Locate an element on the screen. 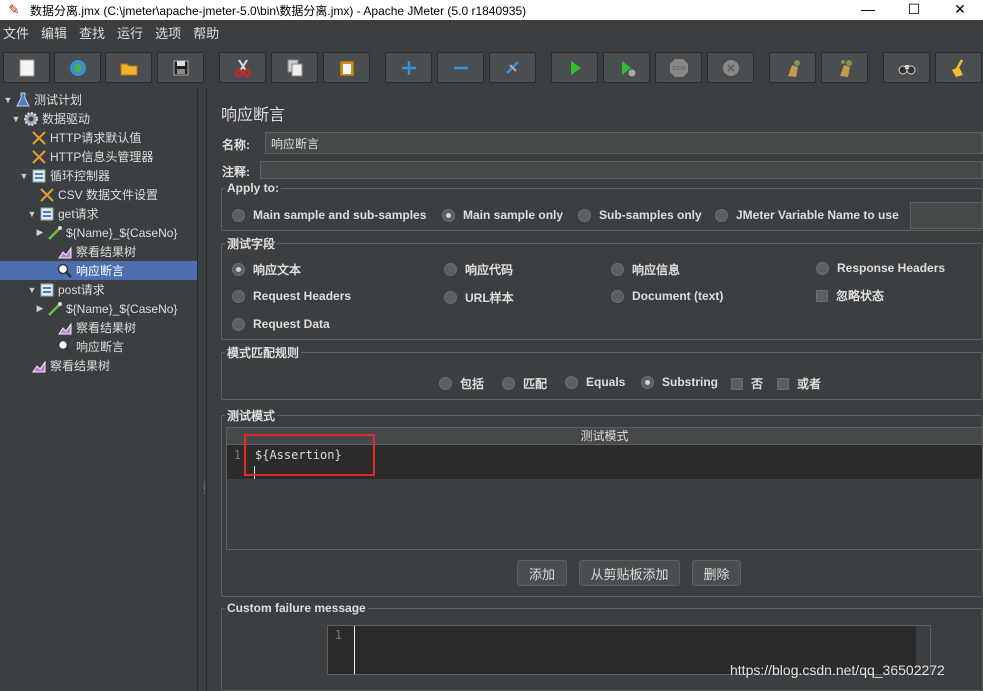 This screenshot has width=983, height=691. radio-request-data: Request Data is located at coordinates (281, 324).